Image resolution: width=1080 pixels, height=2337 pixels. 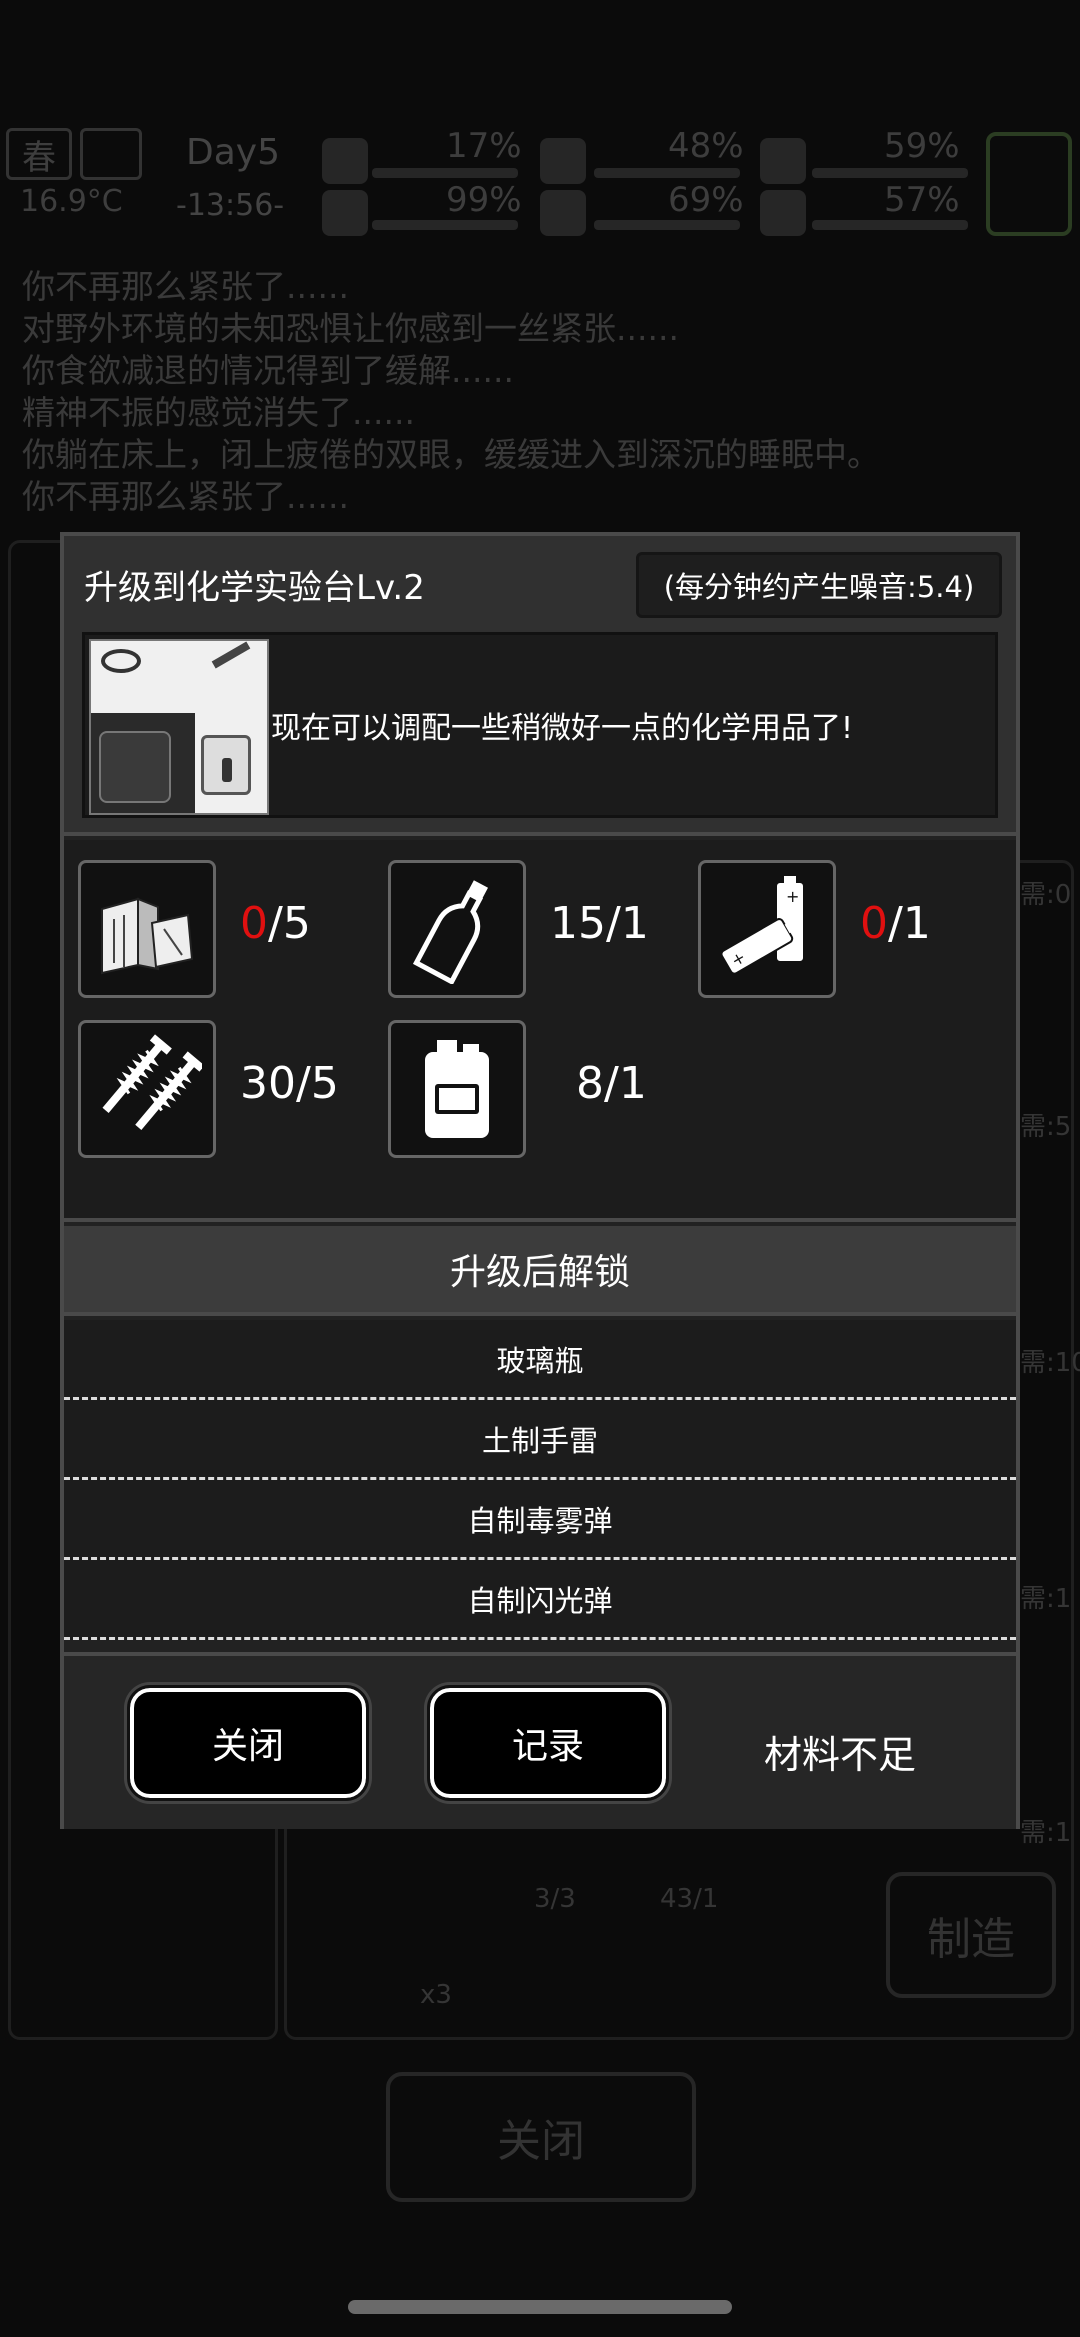 What do you see at coordinates (540, 2307) in the screenshot?
I see `home-indicator` at bounding box center [540, 2307].